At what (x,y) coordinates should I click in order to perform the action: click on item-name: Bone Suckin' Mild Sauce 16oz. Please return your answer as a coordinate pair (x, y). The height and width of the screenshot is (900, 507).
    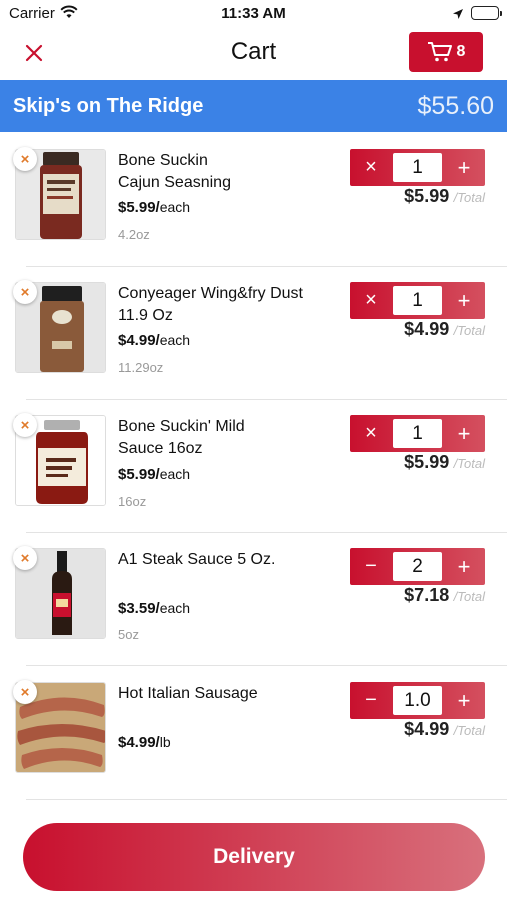
    Looking at the image, I should click on (181, 437).